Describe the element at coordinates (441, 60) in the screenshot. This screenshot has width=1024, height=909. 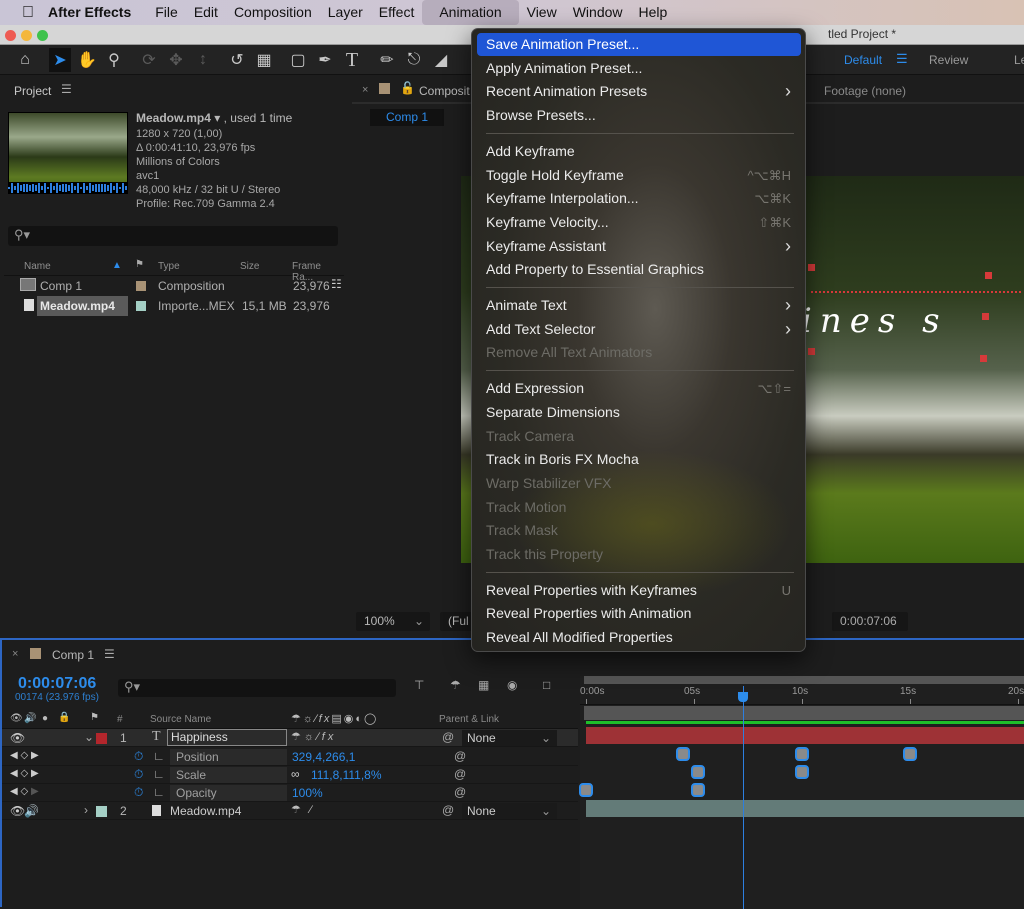
I see `eraser-tool-icon: ◢` at that location.